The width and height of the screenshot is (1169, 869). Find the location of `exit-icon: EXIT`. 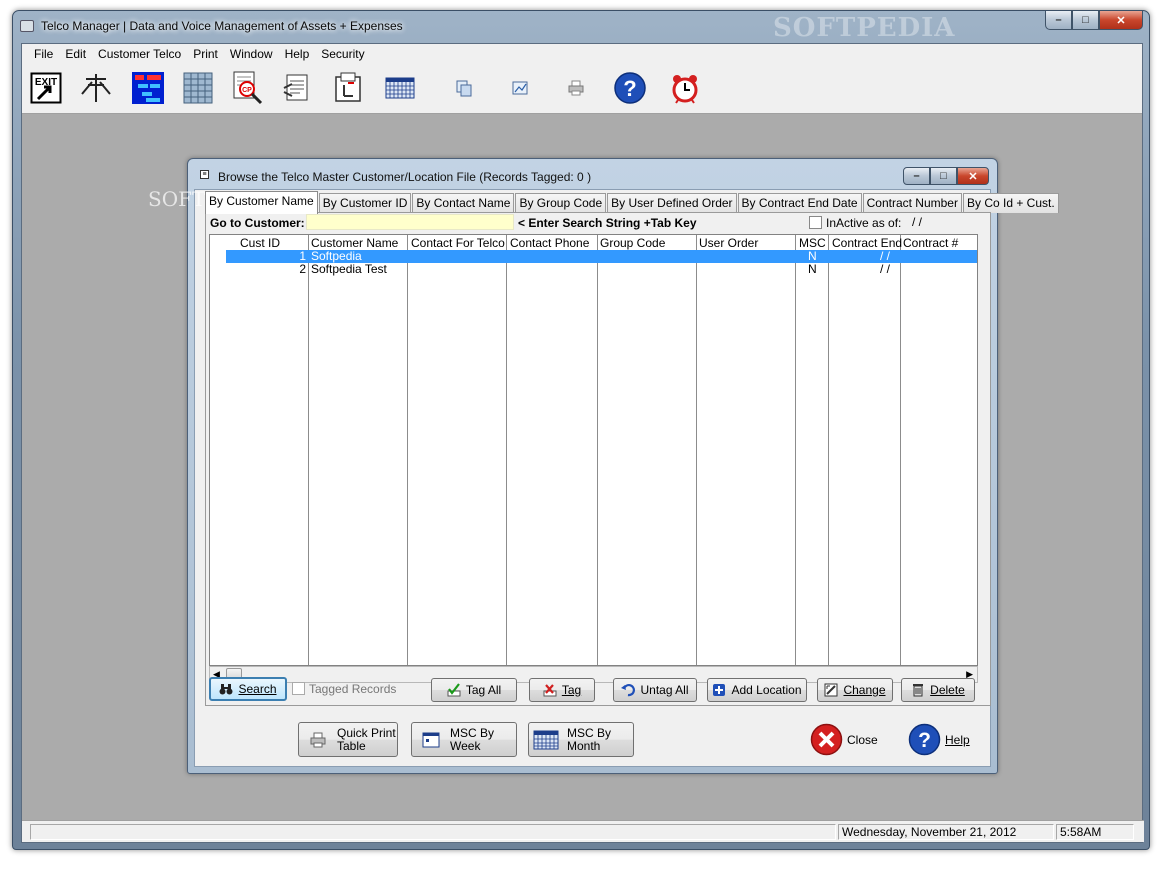

exit-icon: EXIT is located at coordinates (46, 88).